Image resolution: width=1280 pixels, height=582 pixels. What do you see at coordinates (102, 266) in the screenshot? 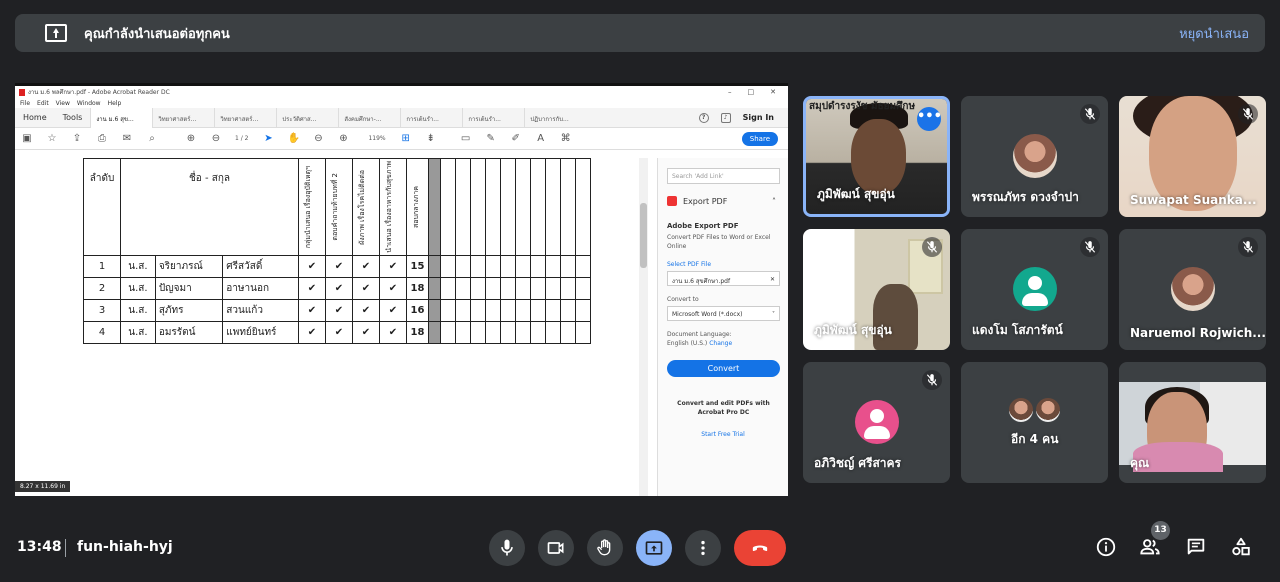
I see `row-number: 1` at bounding box center [102, 266].